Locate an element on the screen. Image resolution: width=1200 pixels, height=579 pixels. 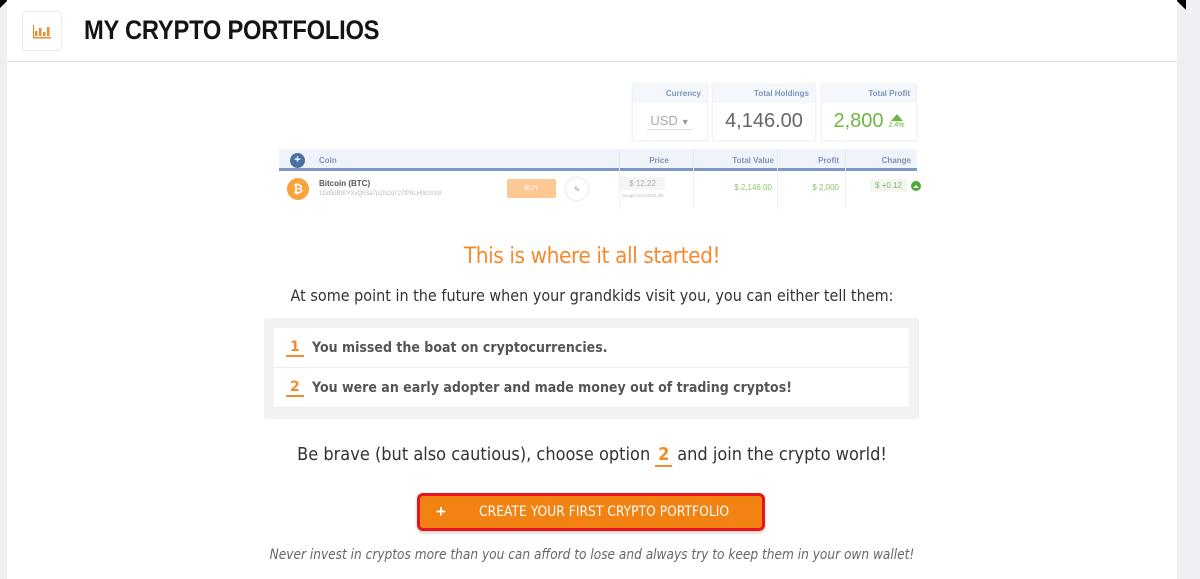
profit-value: 2,800 is located at coordinates (858, 121).